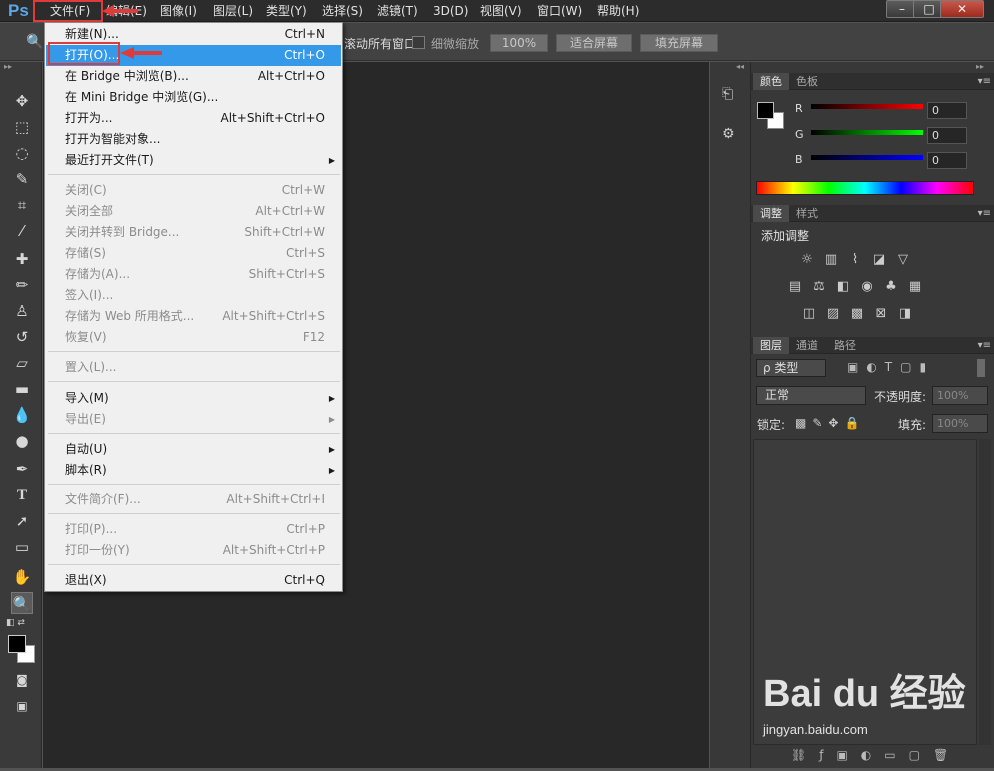 This screenshot has width=994, height=771. Describe the element at coordinates (22, 205) in the screenshot. I see `crop-tool-icon: ⌗` at that location.